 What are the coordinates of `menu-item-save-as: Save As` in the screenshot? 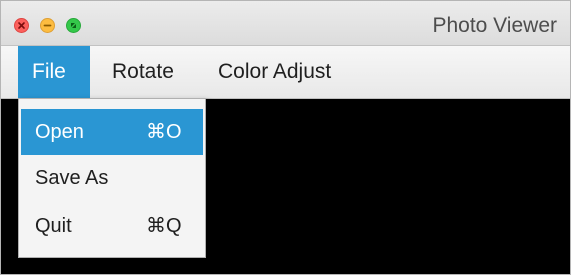 It's located at (112, 178).